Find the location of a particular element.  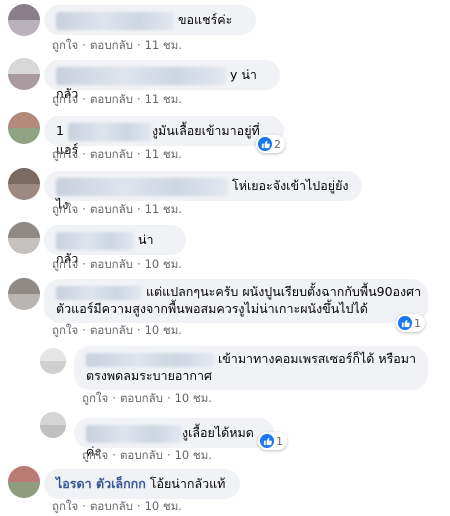

comment-bubble: น่ากลัว is located at coordinates (115, 245).